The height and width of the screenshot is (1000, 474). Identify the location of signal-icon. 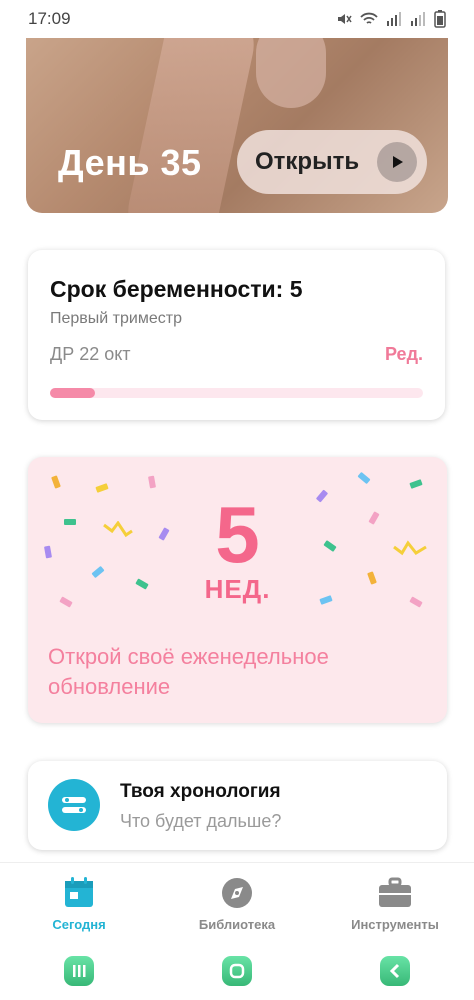
(394, 19).